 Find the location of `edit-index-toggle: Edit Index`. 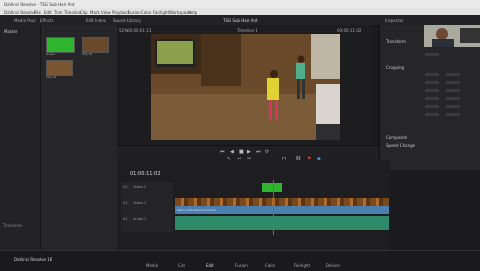

edit-index-toggle: Edit Index is located at coordinates (96, 20).